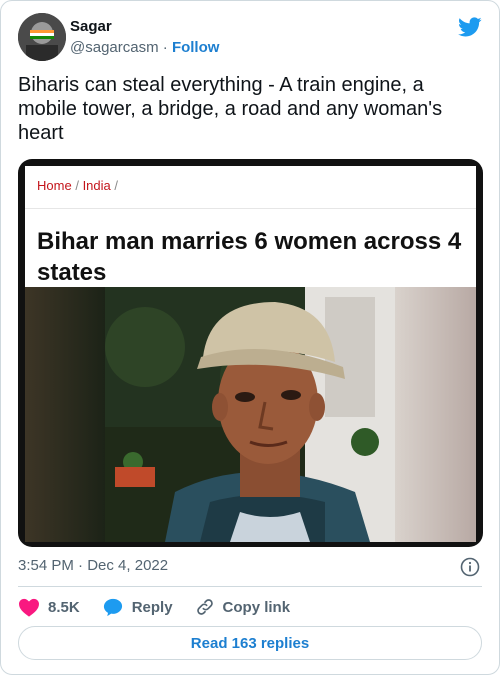 This screenshot has width=500, height=675. What do you see at coordinates (256, 607) in the screenshot?
I see `copy-link-label: Copy link` at bounding box center [256, 607].